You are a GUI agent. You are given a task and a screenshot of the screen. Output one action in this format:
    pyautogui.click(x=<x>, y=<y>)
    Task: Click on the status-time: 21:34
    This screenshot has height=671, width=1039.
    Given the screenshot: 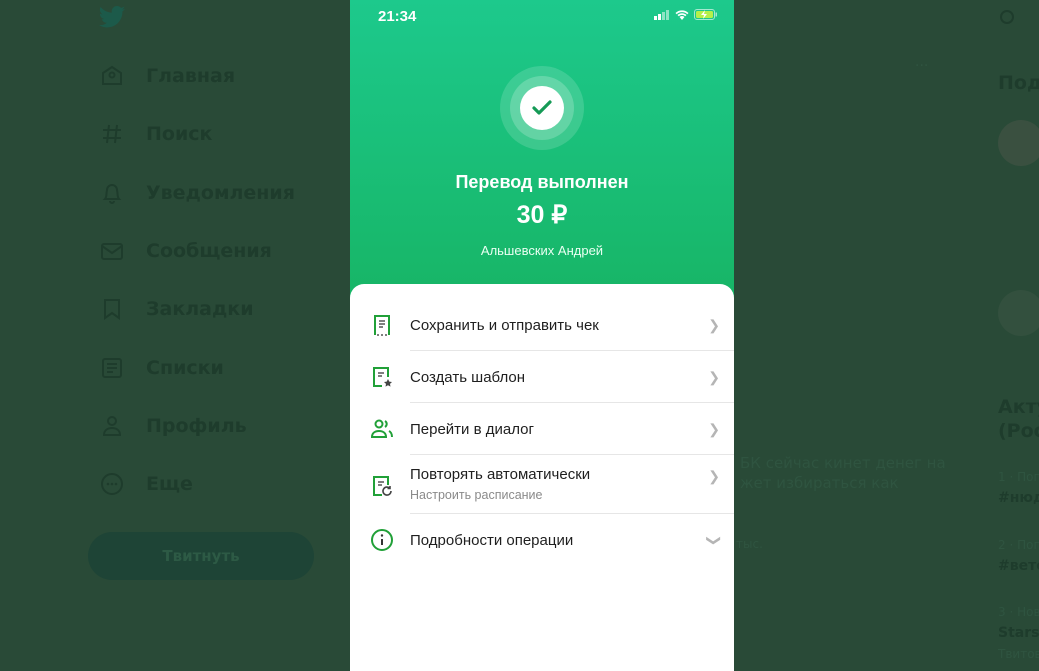 What is the action you would take?
    pyautogui.click(x=397, y=16)
    